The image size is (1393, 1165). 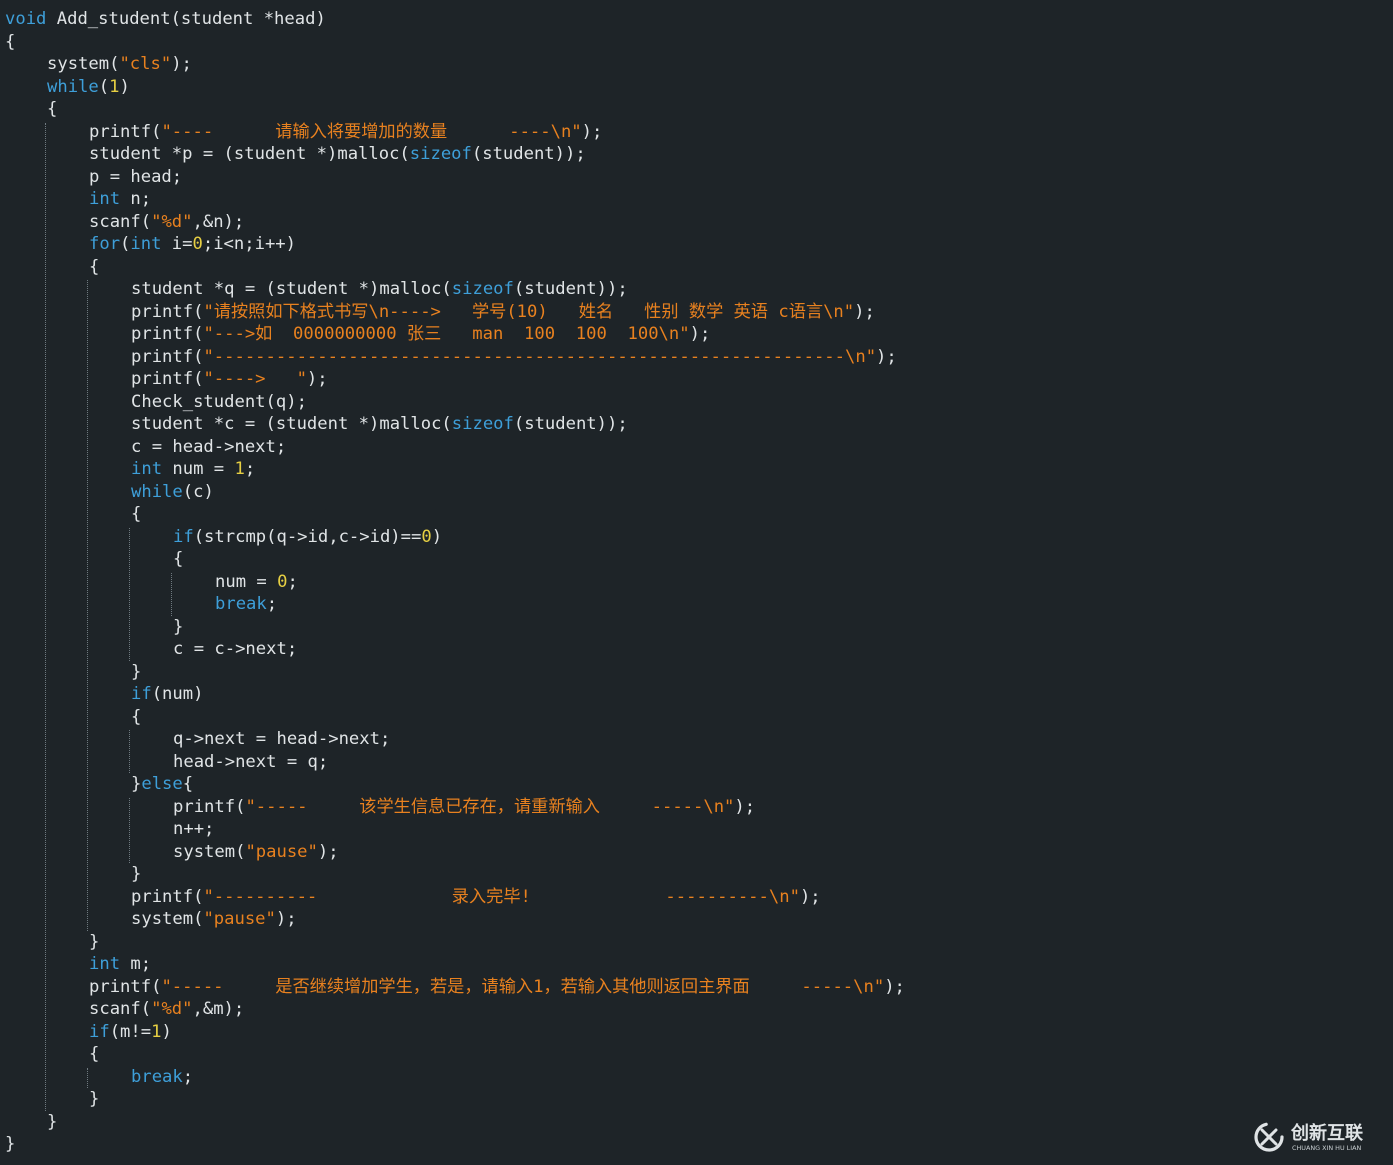 I want to click on code-line: int m;, so click(x=120, y=964).